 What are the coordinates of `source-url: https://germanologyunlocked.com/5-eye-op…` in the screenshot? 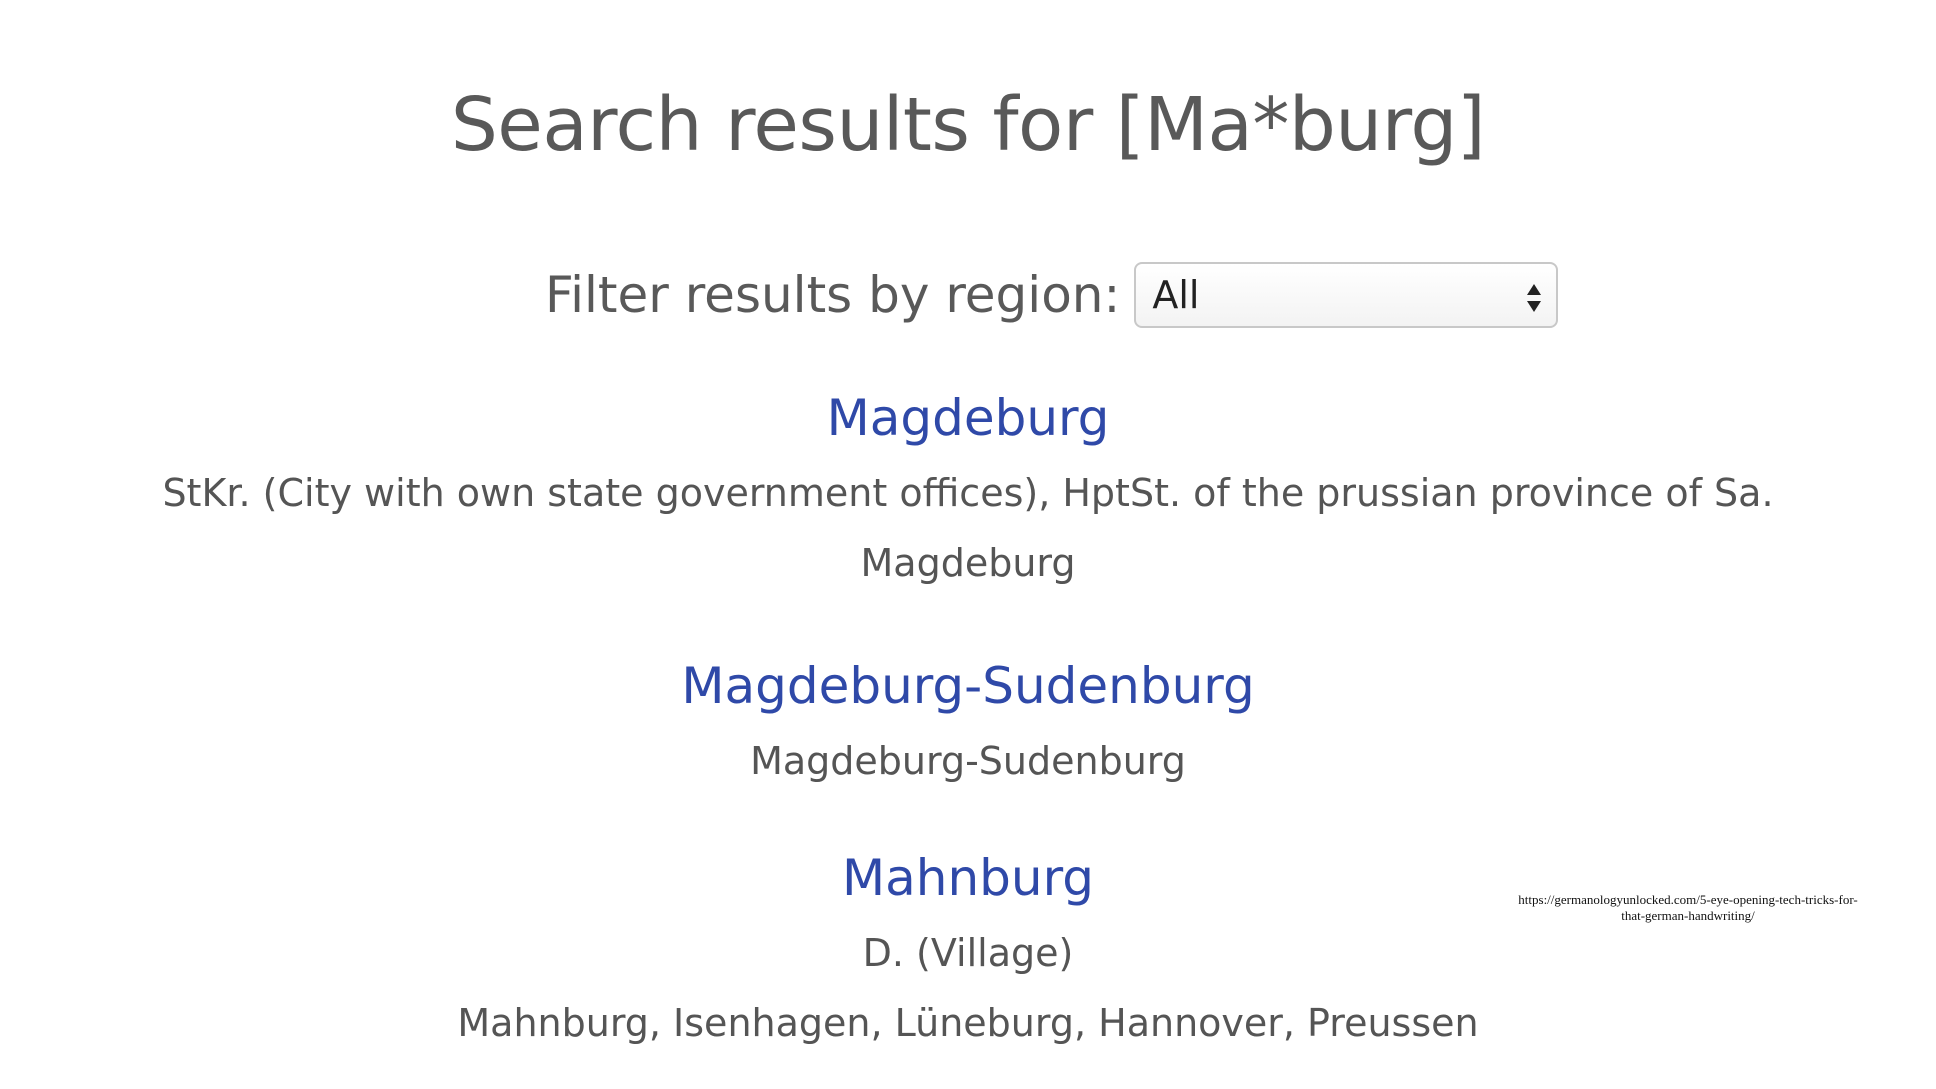 It's located at (1688, 907).